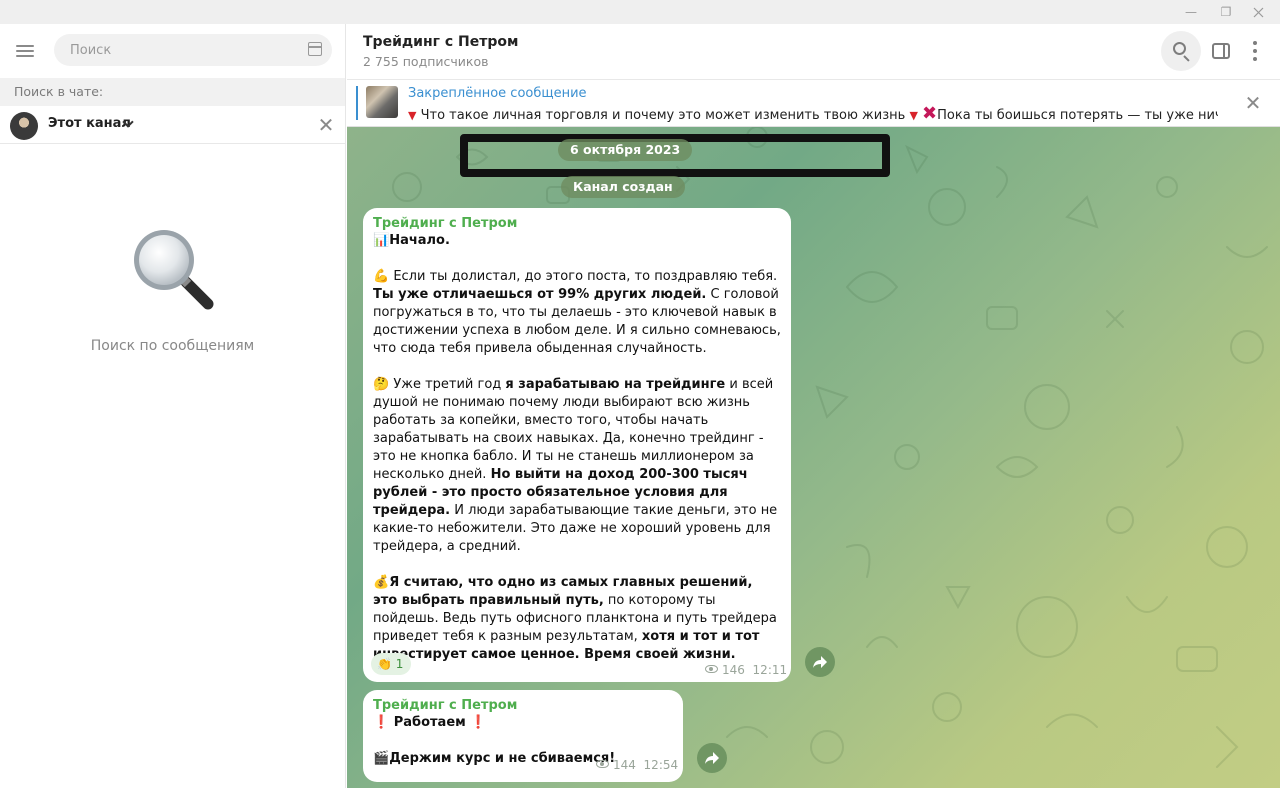 The height and width of the screenshot is (788, 1280). I want to click on message-meta: 144 12:54, so click(637, 765).